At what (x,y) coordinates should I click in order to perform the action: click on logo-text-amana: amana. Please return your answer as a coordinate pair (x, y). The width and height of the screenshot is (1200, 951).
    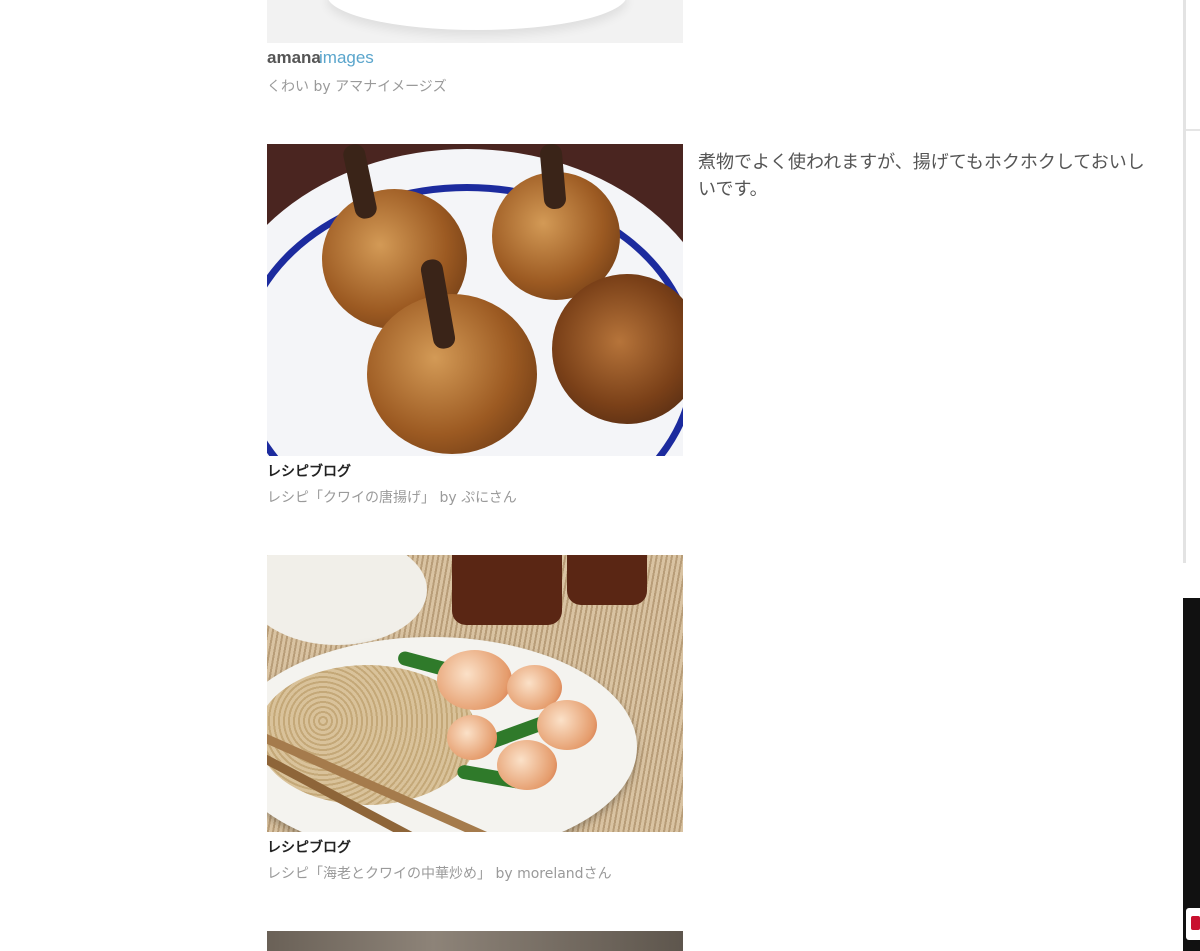
    Looking at the image, I should click on (294, 57).